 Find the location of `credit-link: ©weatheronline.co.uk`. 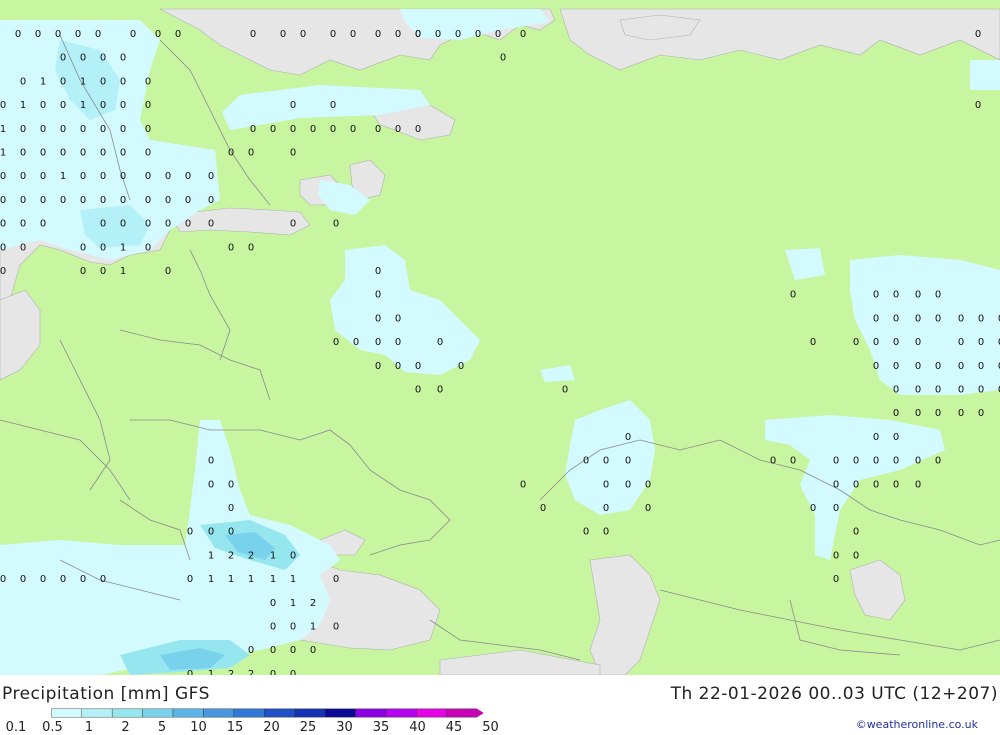

credit-link: ©weatheronline.co.uk is located at coordinates (917, 724).